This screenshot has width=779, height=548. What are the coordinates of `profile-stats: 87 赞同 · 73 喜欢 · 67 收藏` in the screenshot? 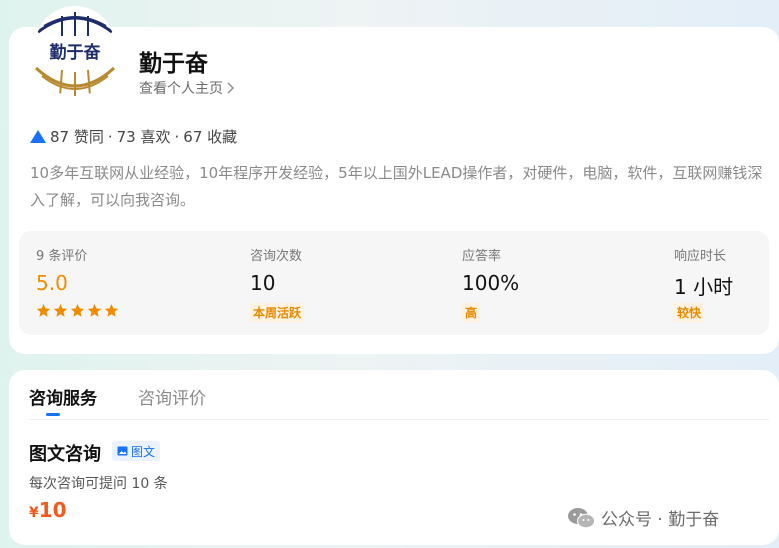 It's located at (133, 136).